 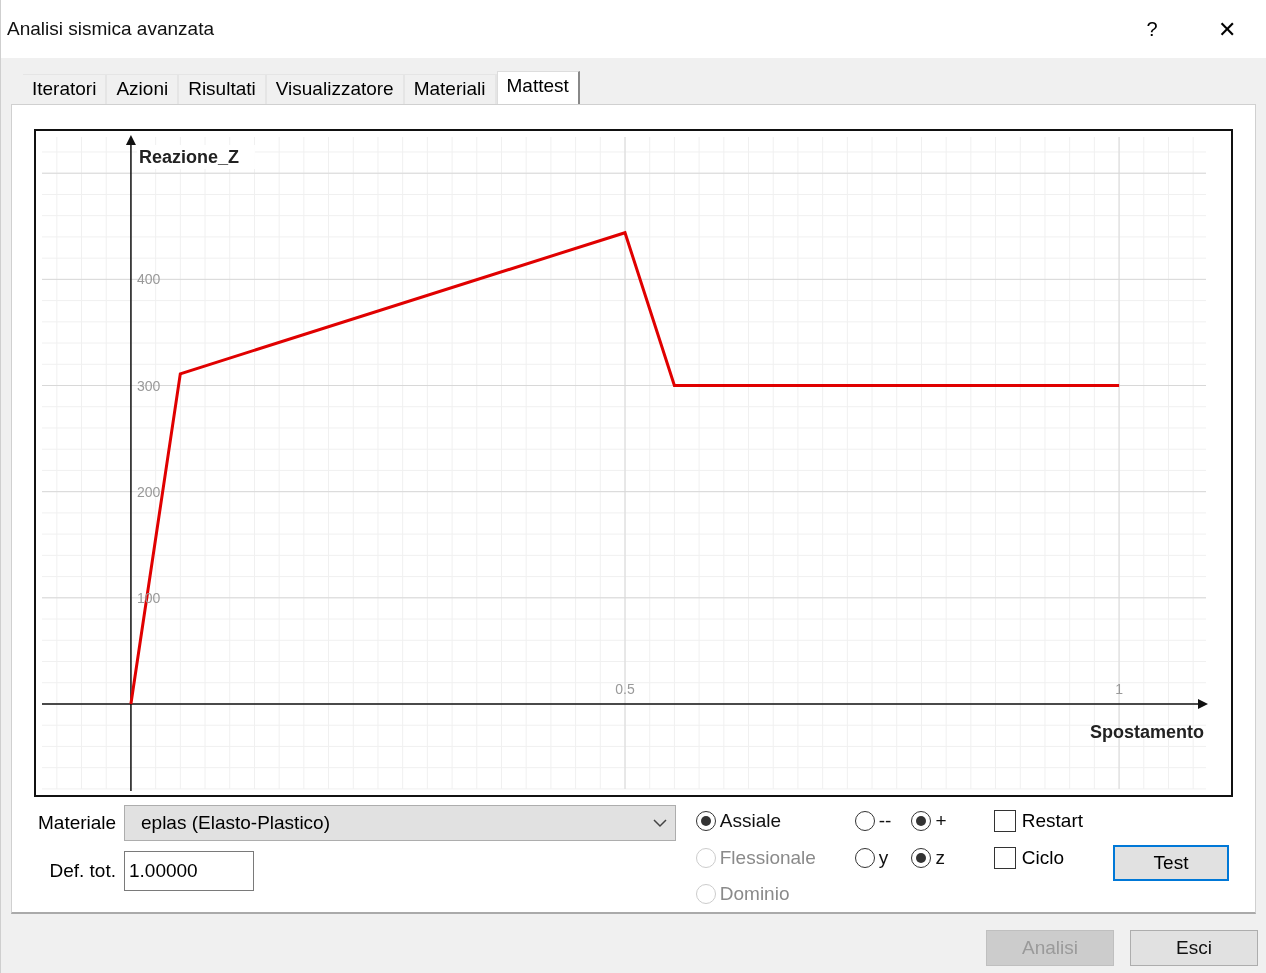 What do you see at coordinates (1043, 857) in the screenshot?
I see `checkbox-label: Ciclo` at bounding box center [1043, 857].